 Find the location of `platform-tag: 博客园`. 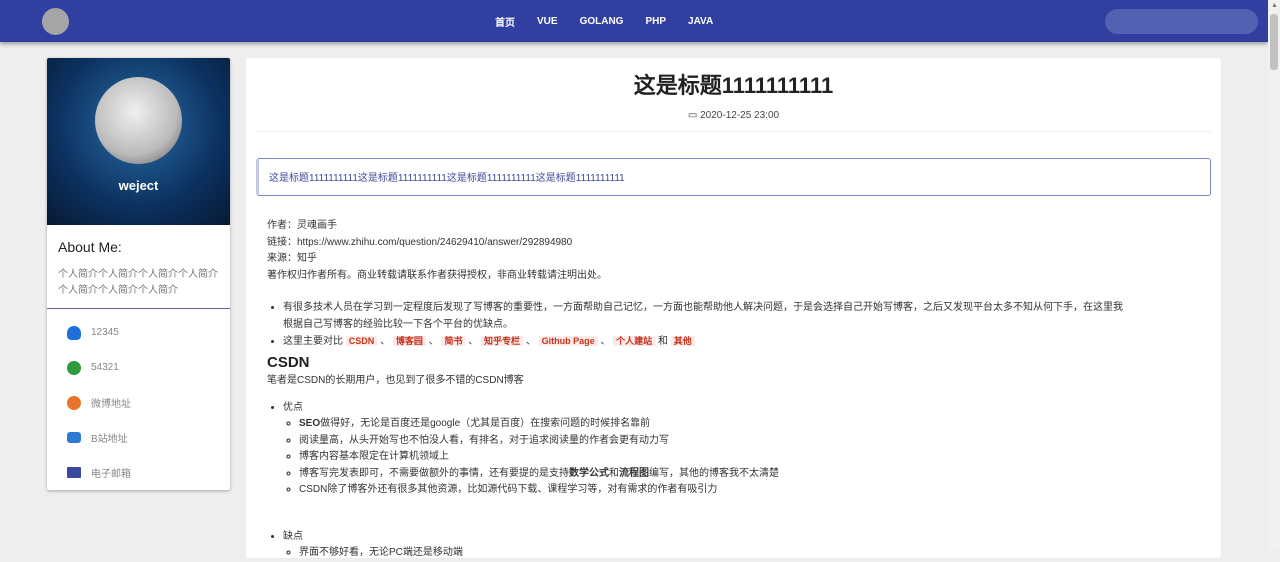

platform-tag: 博客园 is located at coordinates (409, 341).